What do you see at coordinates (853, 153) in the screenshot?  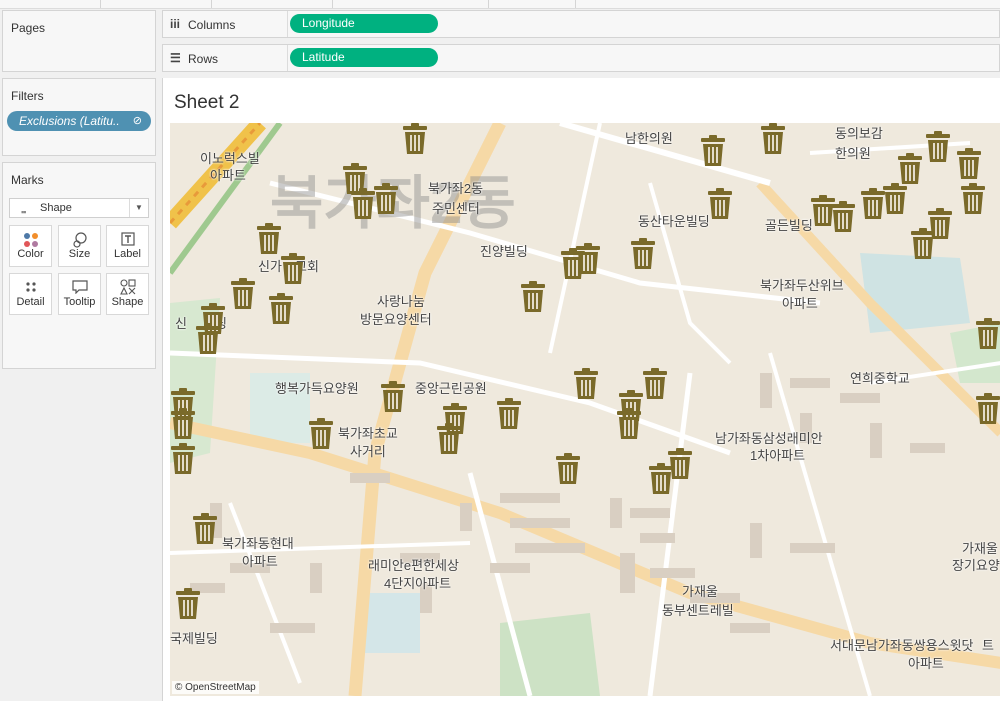 I see `map-place-label: 한의원` at bounding box center [853, 153].